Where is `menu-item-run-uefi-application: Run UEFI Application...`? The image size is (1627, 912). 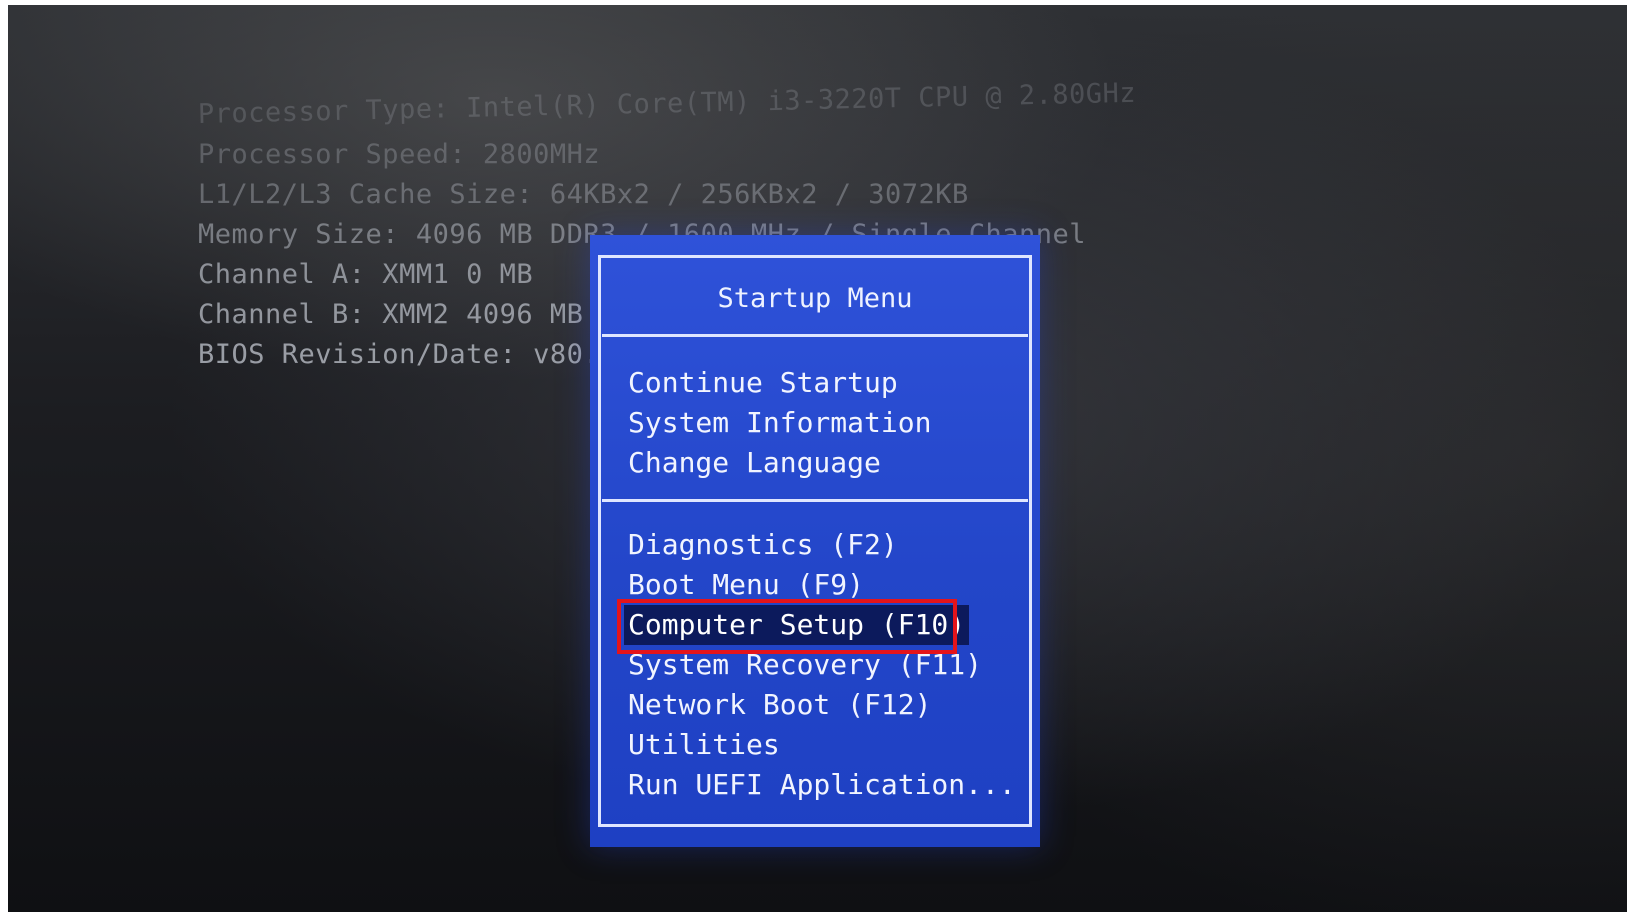 menu-item-run-uefi-application: Run UEFI Application... is located at coordinates (822, 785).